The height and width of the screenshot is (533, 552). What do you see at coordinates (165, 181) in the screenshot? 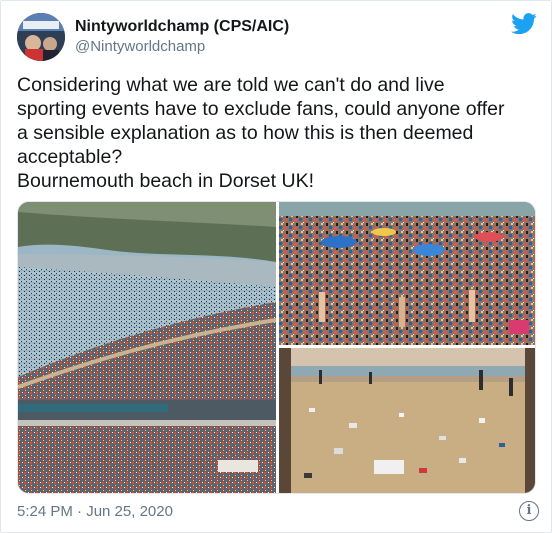
I see `tweet-text-line: Bournemouth beach in Dorset UK!` at bounding box center [165, 181].